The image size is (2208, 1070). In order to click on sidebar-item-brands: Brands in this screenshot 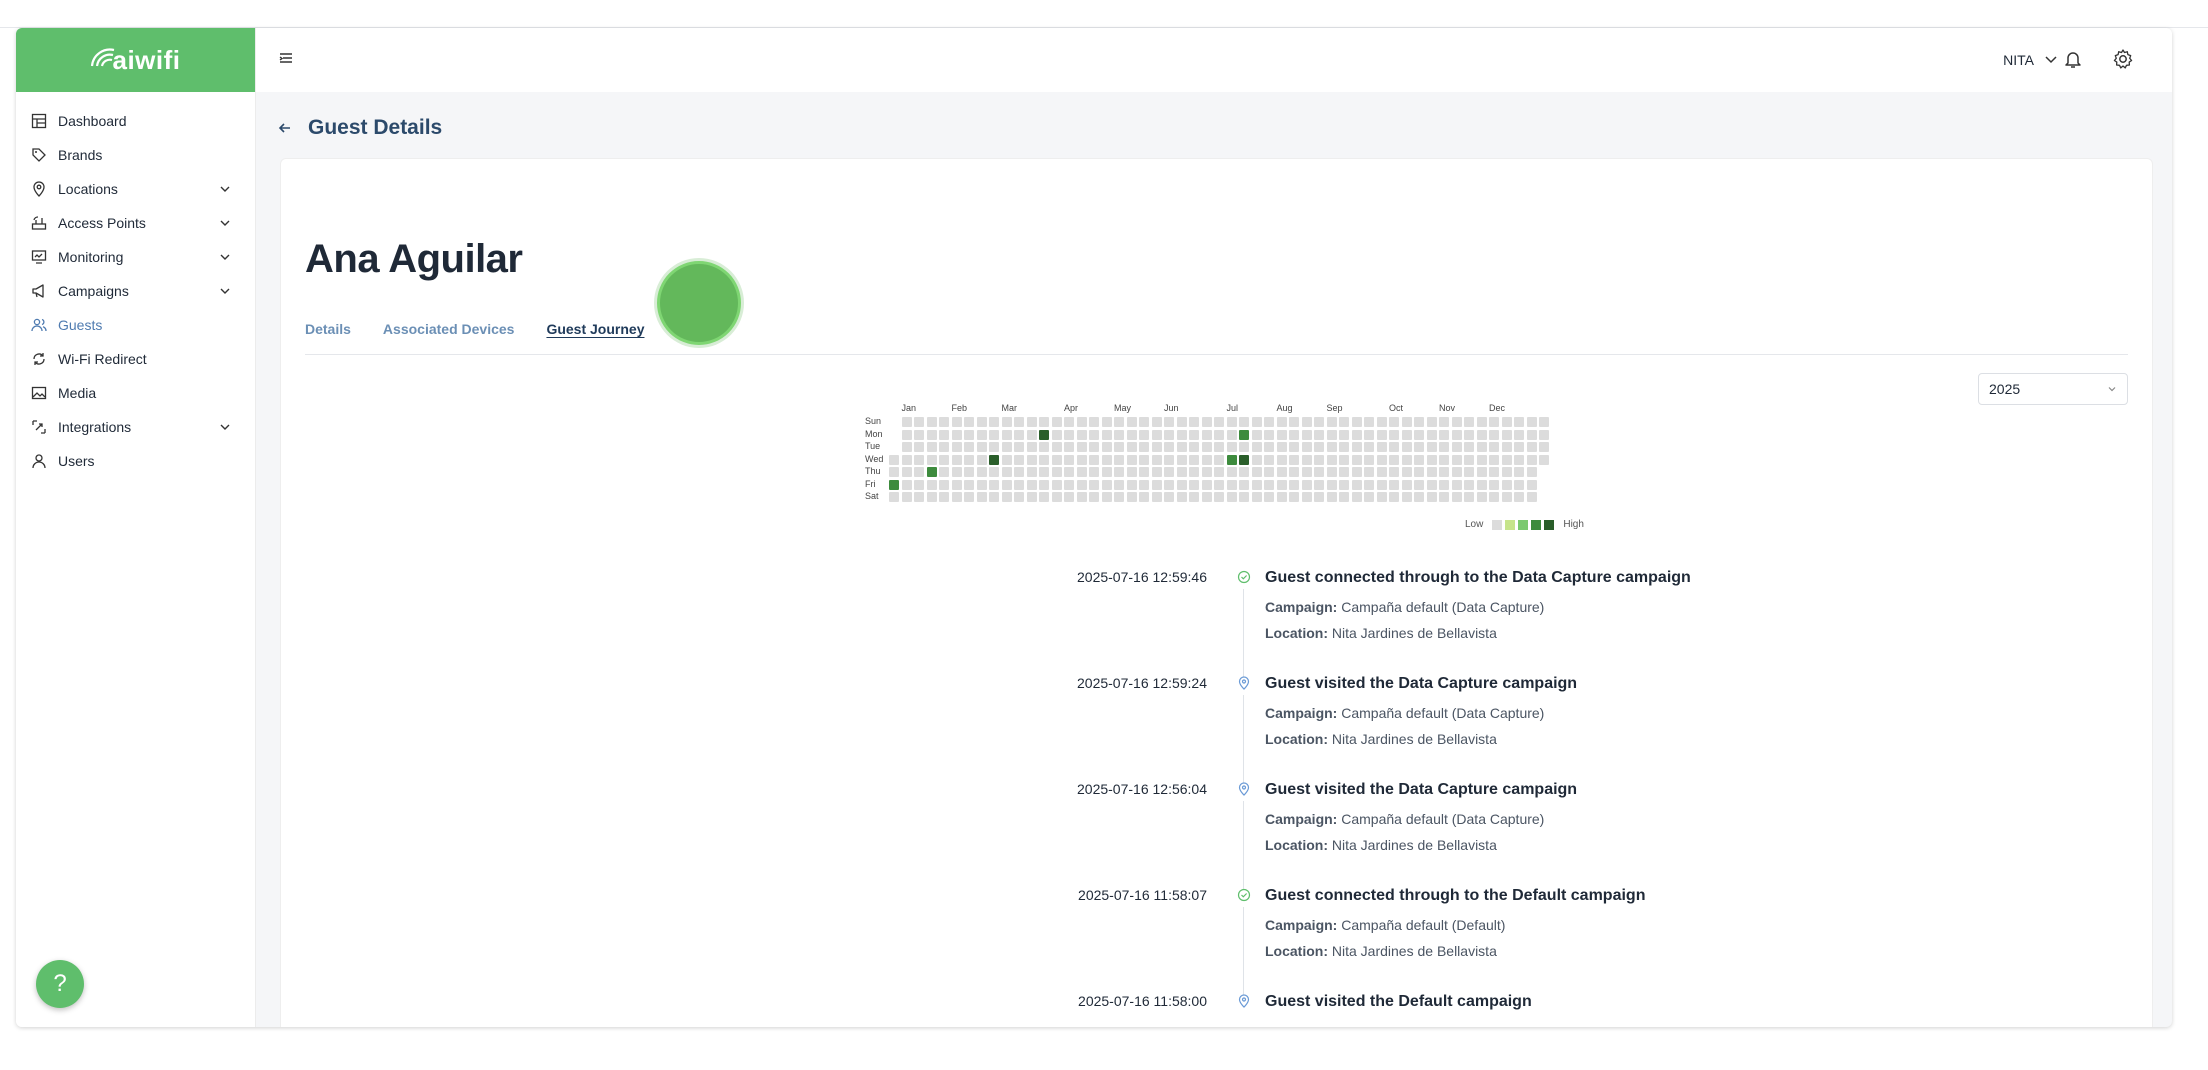, I will do `click(135, 155)`.